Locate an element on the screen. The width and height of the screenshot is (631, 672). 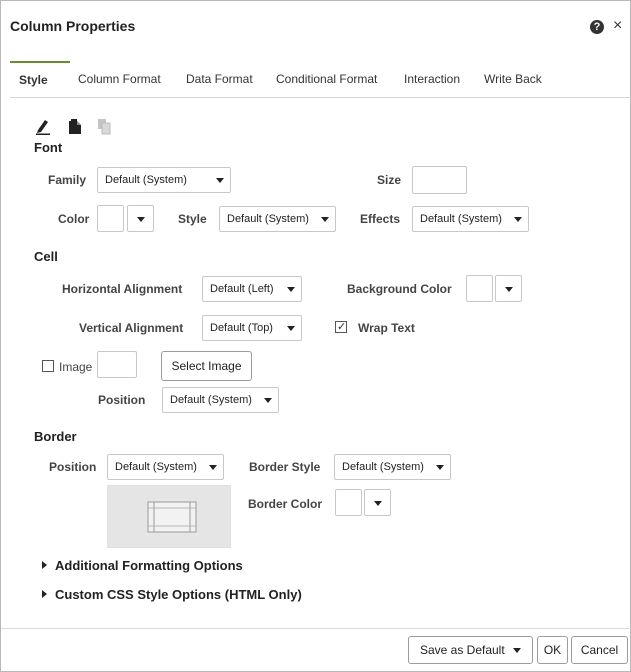
image-label: Image is located at coordinates (76, 367).